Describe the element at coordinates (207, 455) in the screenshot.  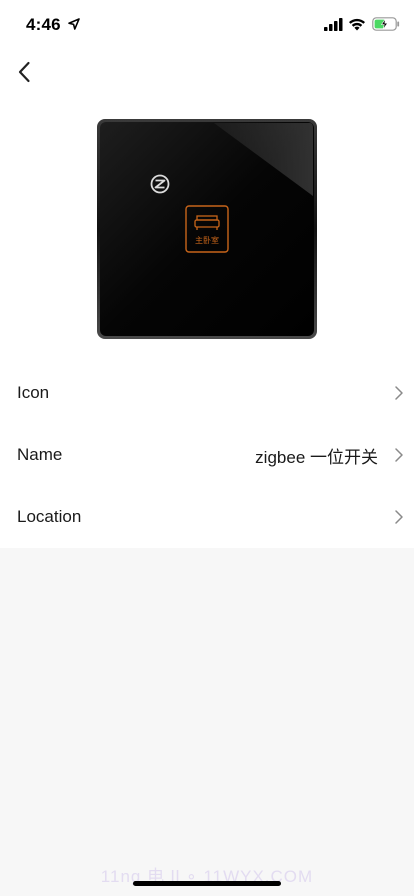
I see `name-row: Name zigbee 一位开关` at that location.